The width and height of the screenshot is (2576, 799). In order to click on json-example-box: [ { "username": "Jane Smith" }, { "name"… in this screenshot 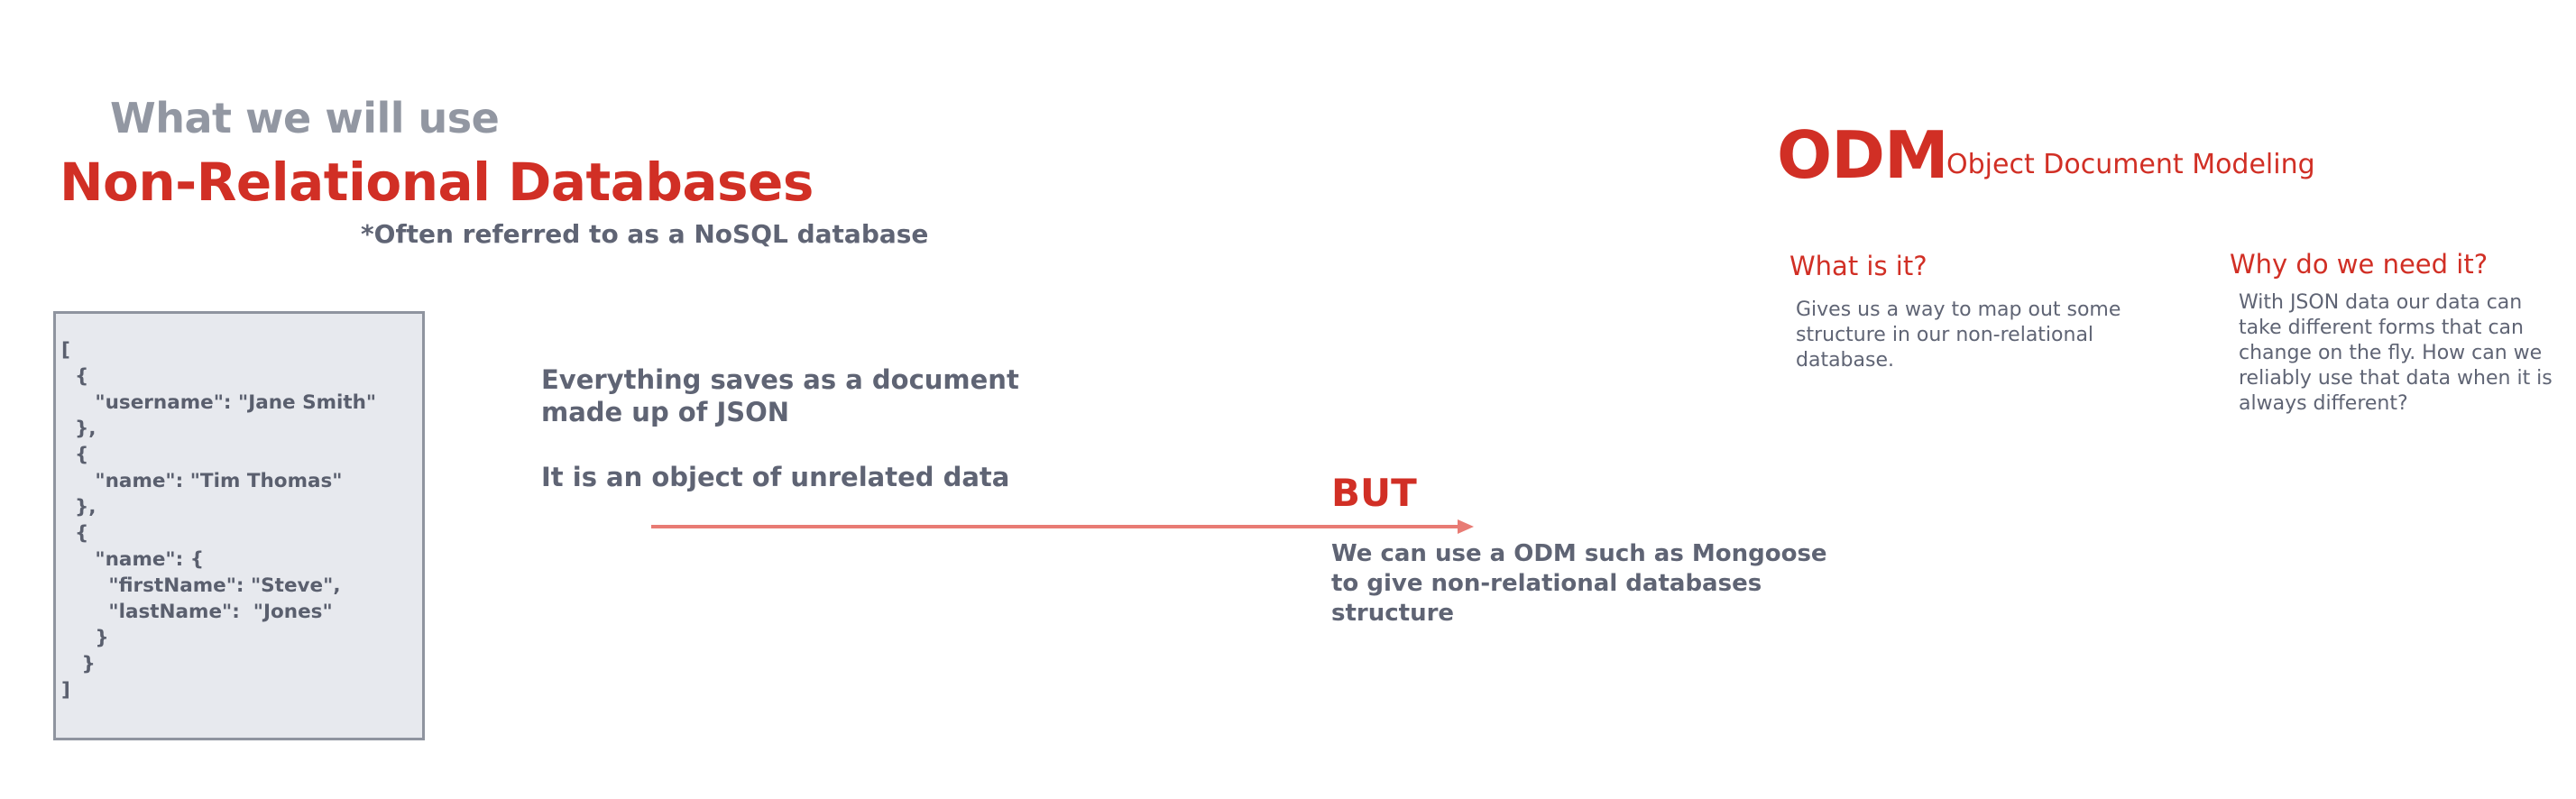, I will do `click(239, 525)`.